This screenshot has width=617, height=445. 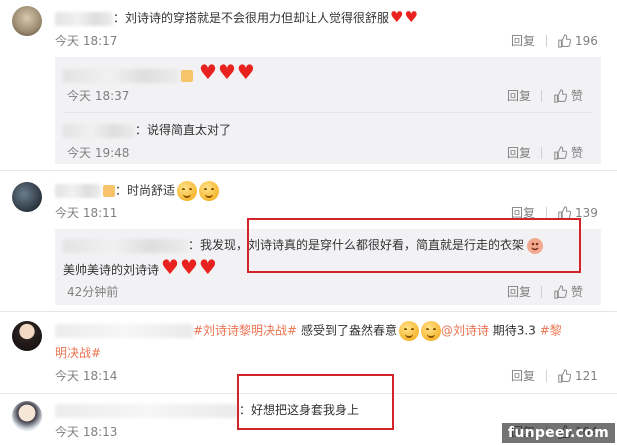 I want to click on reply-text: ：说得简直太对了, so click(x=147, y=130).